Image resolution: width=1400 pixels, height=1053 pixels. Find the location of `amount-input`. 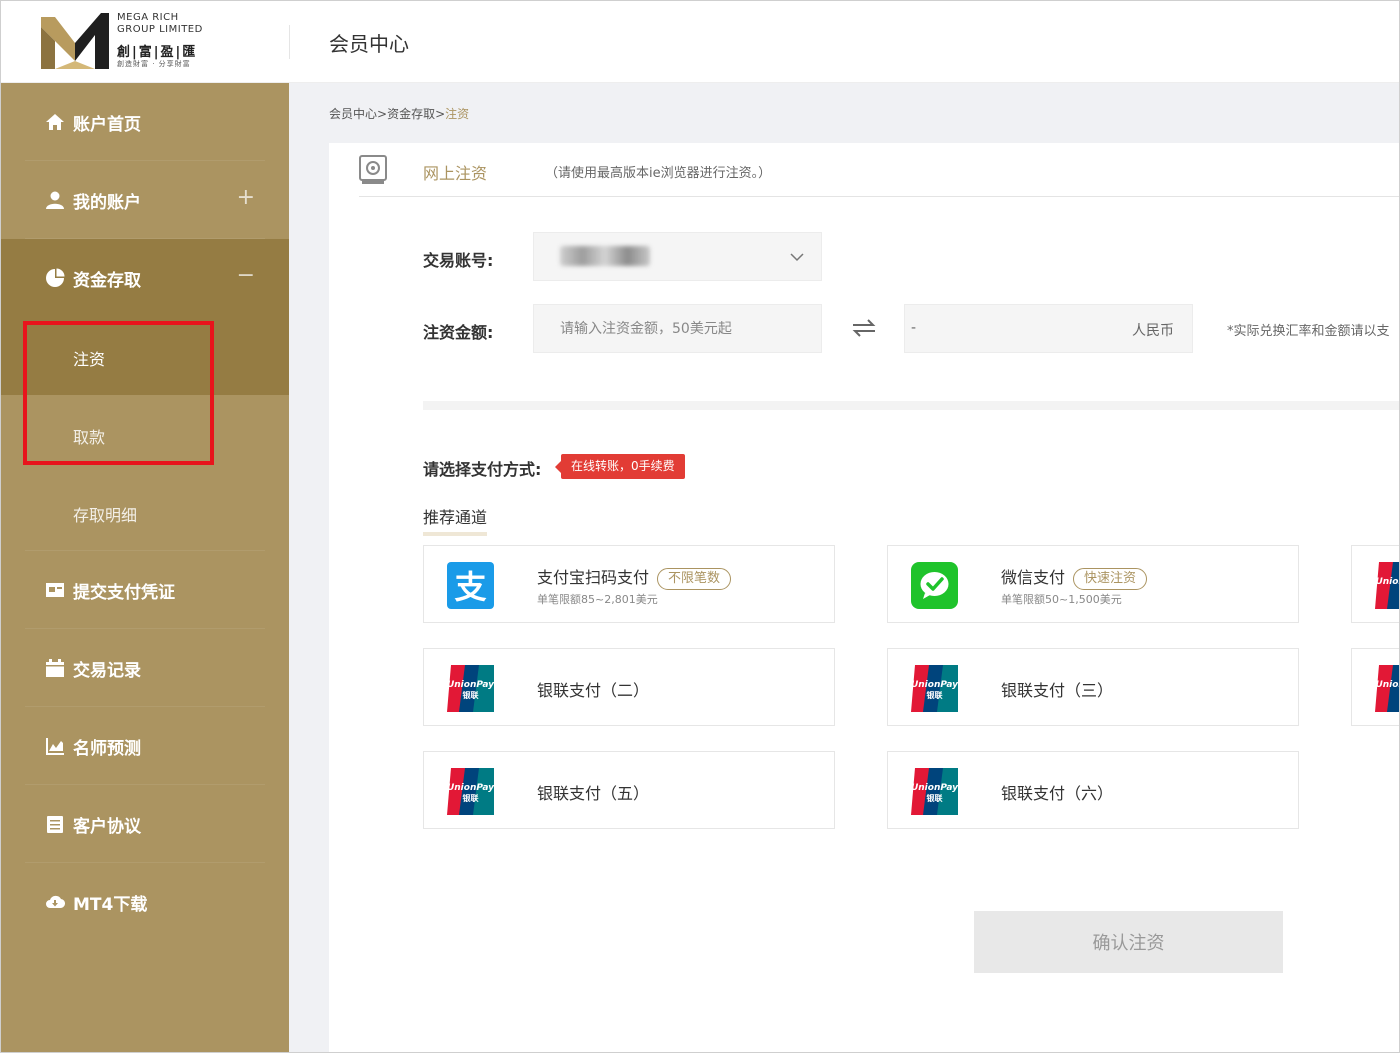

amount-input is located at coordinates (677, 328).